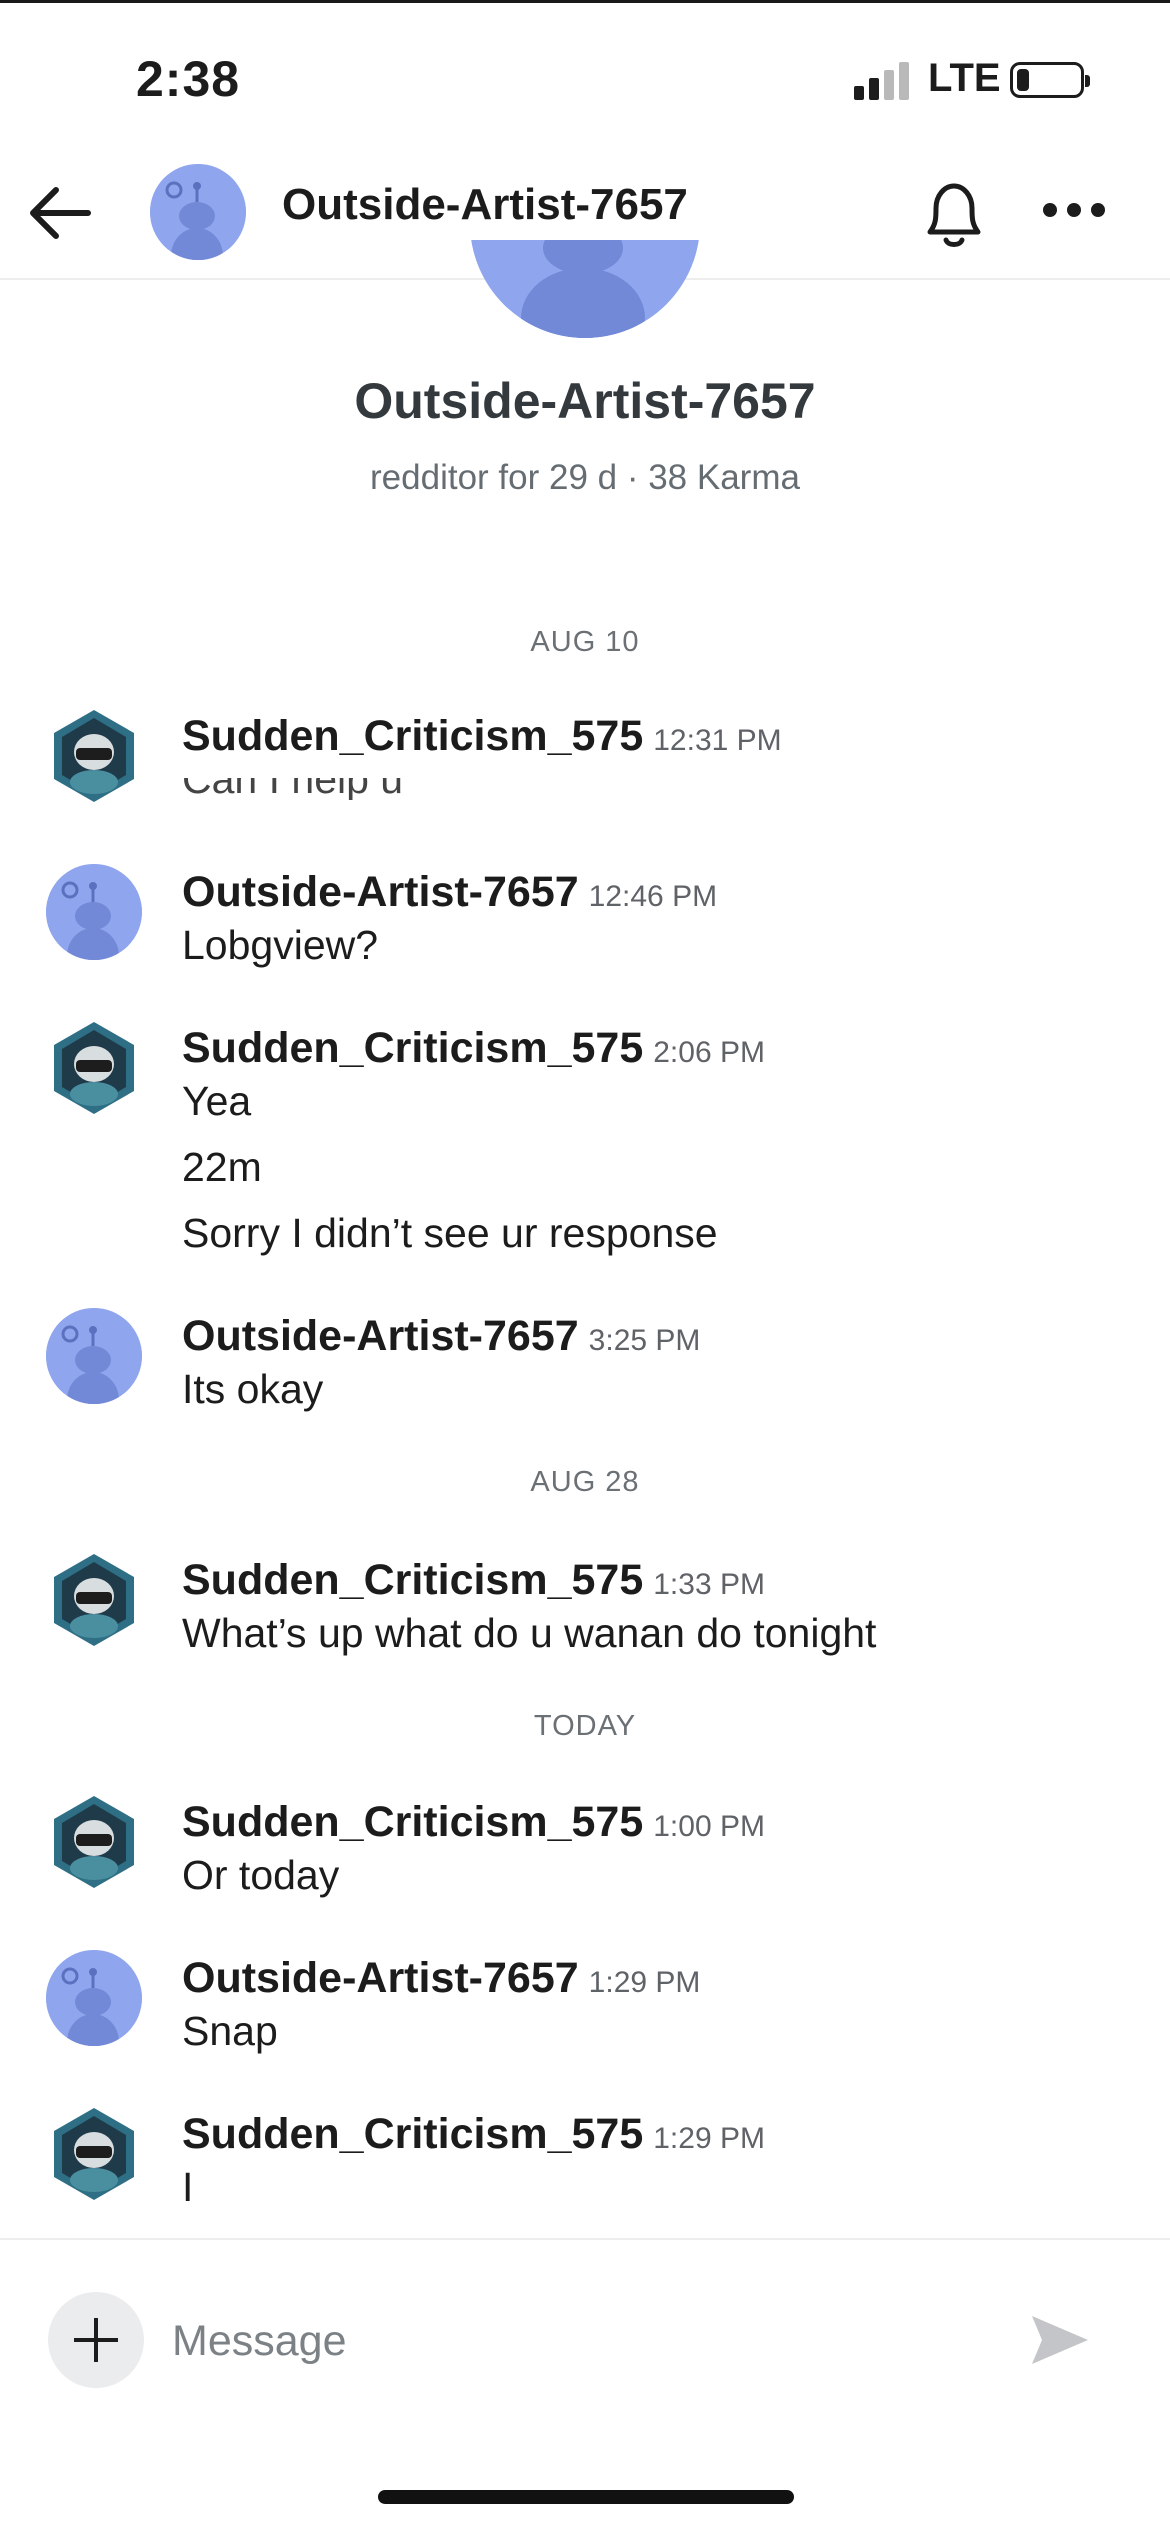 The image size is (1170, 2535). What do you see at coordinates (473, 2134) in the screenshot?
I see `message-author: Sudden_Criticism_575 1:29 PM` at bounding box center [473, 2134].